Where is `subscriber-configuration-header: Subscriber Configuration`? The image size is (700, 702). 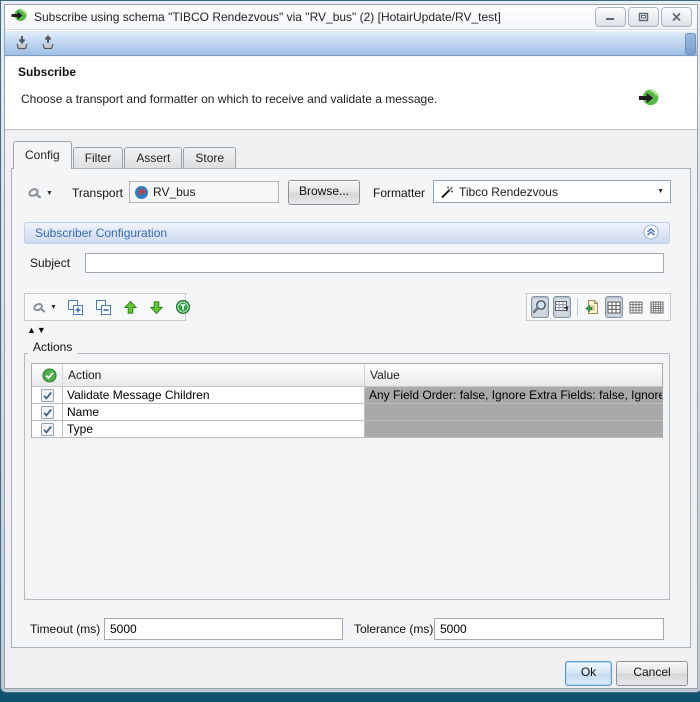
subscriber-configuration-header: Subscriber Configuration is located at coordinates (347, 233).